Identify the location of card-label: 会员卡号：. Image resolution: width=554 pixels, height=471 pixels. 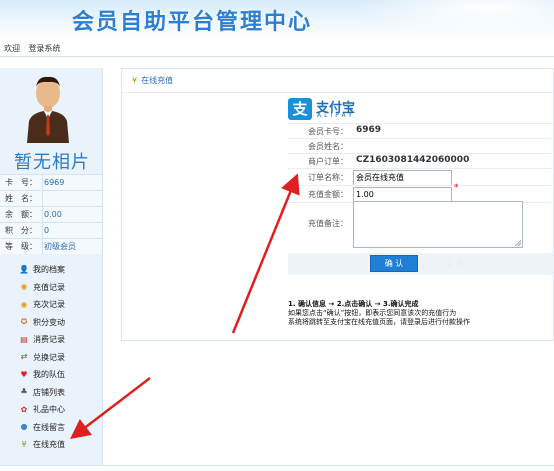
(328, 131).